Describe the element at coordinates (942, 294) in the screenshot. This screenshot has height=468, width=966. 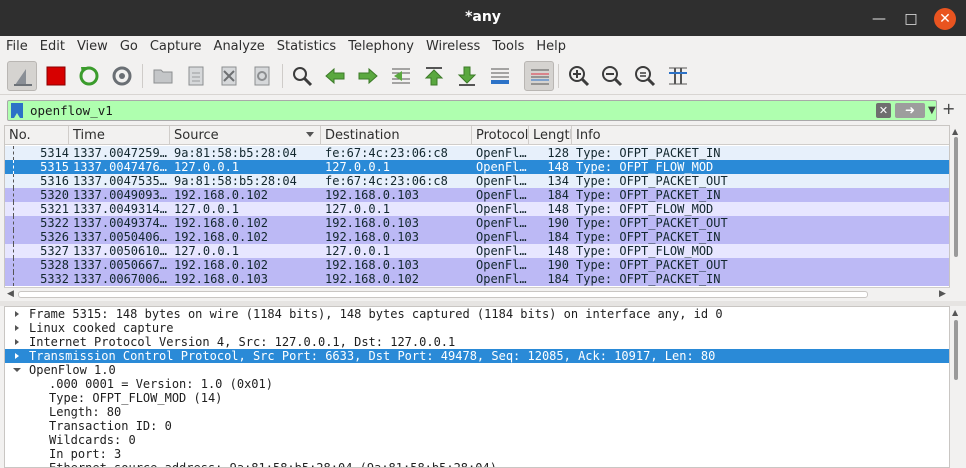
I see `scroll-right-icon: ▶` at that location.